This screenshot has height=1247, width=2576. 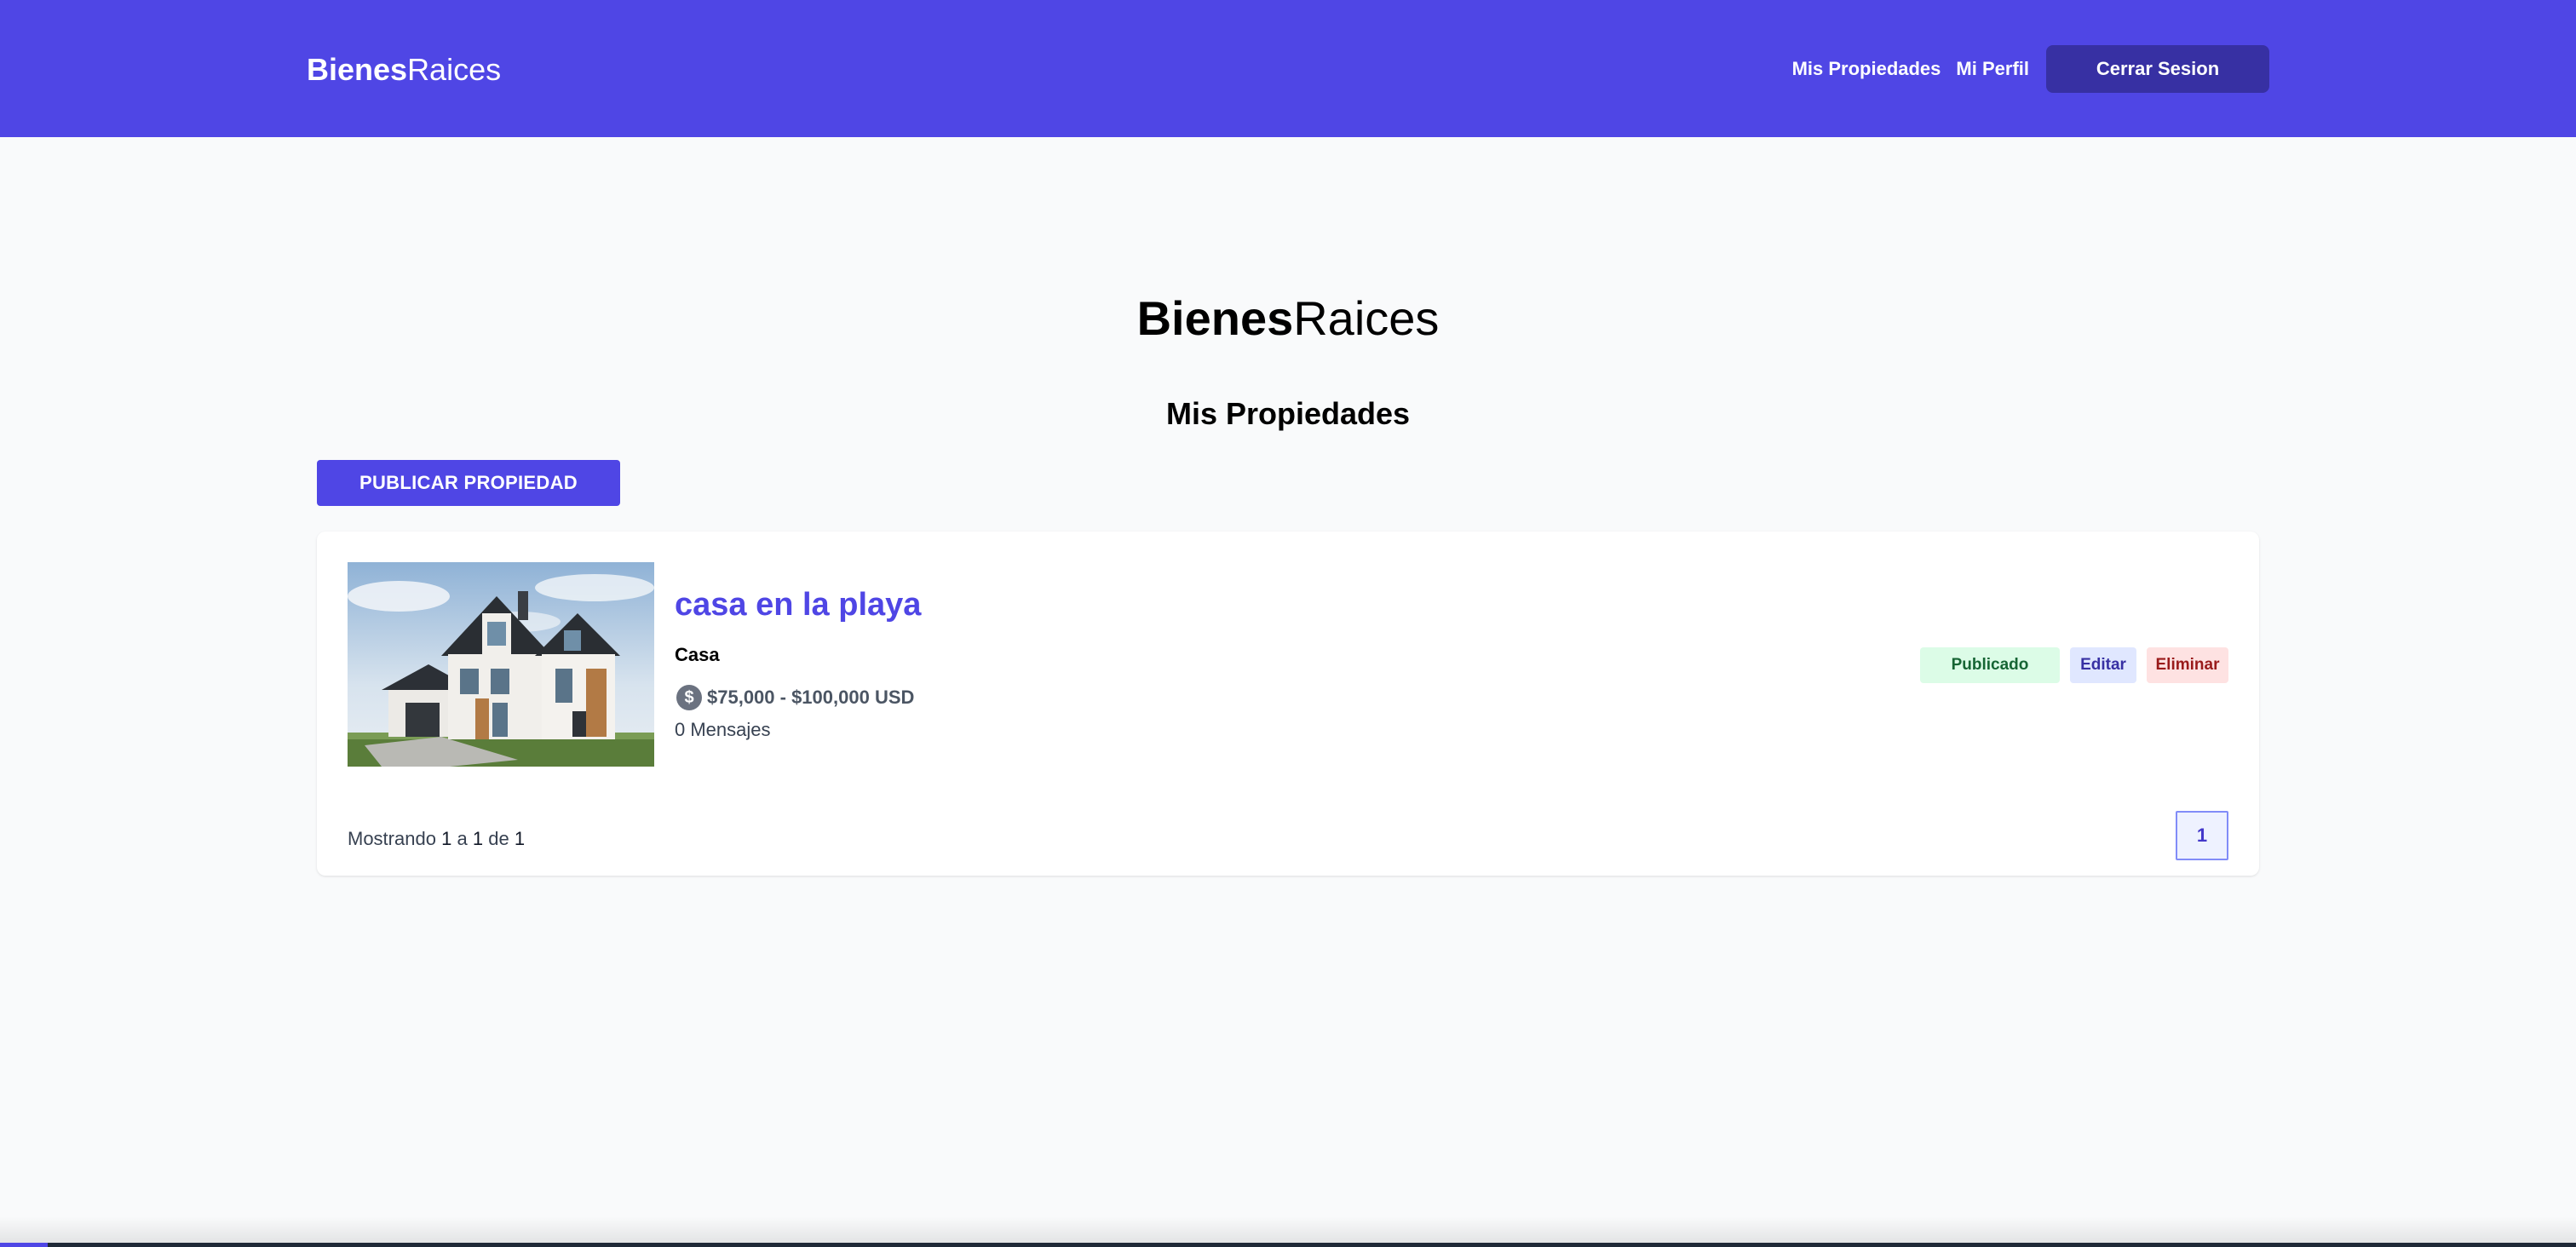 I want to click on pagination-page-1: 1, so click(x=2202, y=836).